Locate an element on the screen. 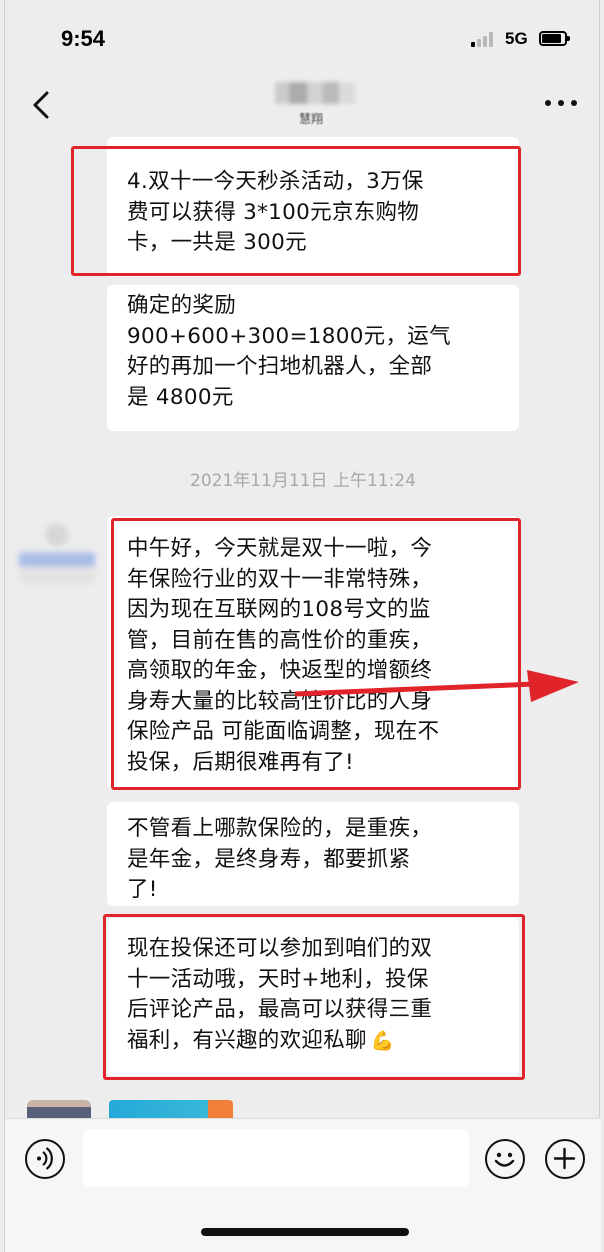 The width and height of the screenshot is (604, 1252). signal-icon is located at coordinates (484, 39).